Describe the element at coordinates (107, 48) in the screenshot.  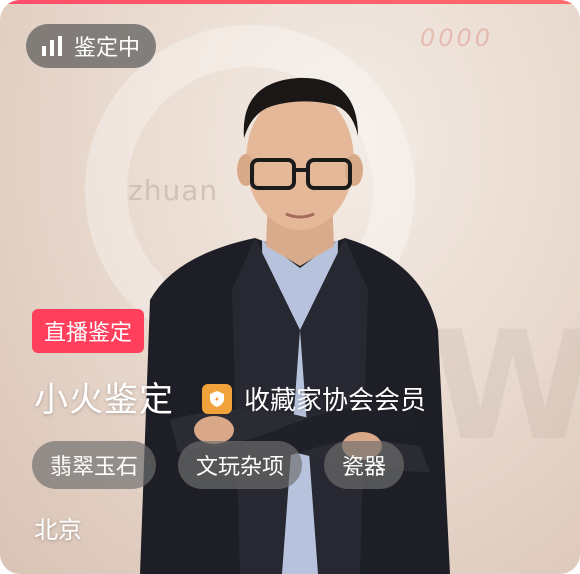
I see `status-label: 鉴定中` at that location.